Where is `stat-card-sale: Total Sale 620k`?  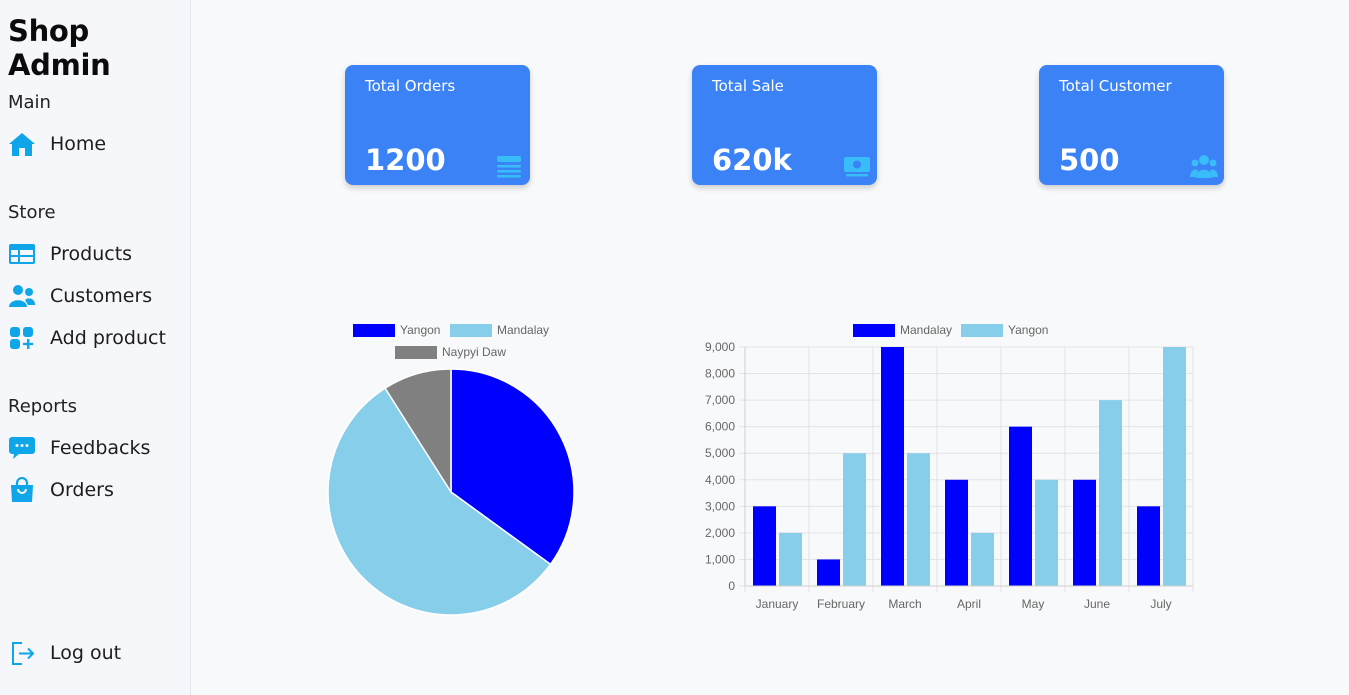
stat-card-sale: Total Sale 620k is located at coordinates (784, 125).